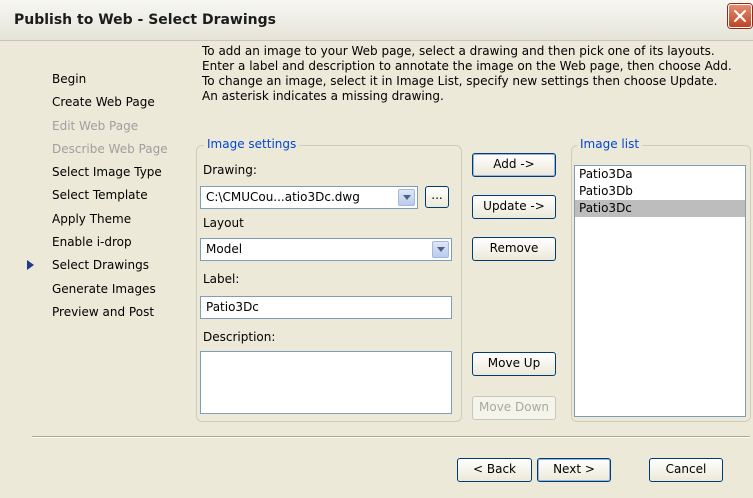 This screenshot has width=753, height=498. Describe the element at coordinates (514, 165) in the screenshot. I see `add-button: Add ->` at that location.